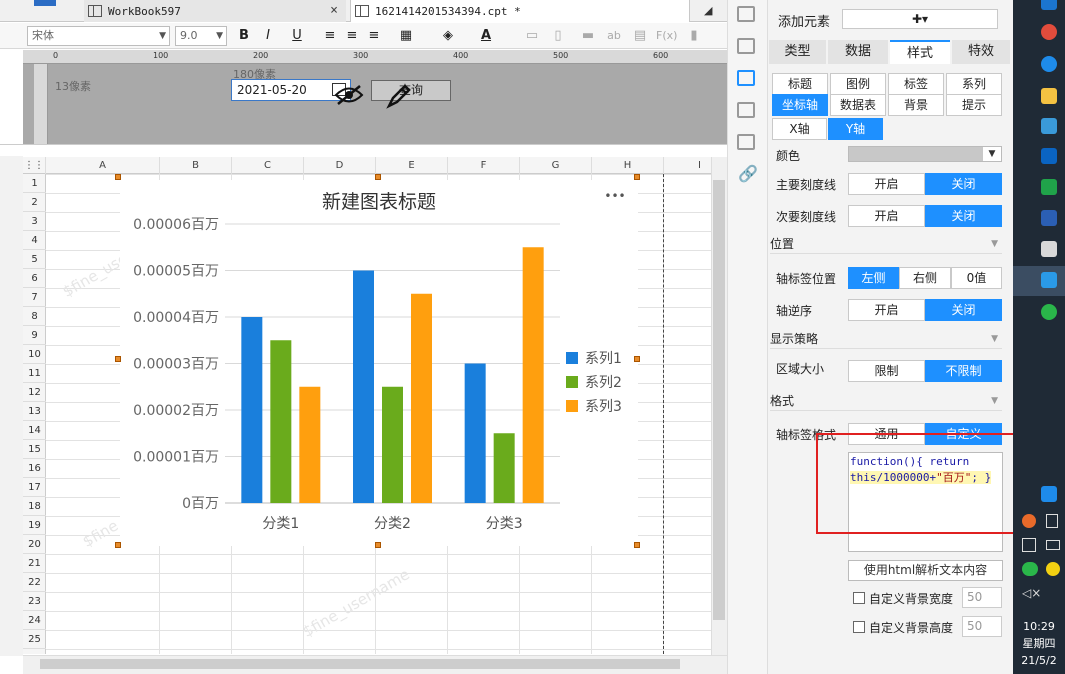 The width and height of the screenshot is (1065, 674). Describe the element at coordinates (719, 400) in the screenshot. I see `vertical-scroll-thumb` at that location.